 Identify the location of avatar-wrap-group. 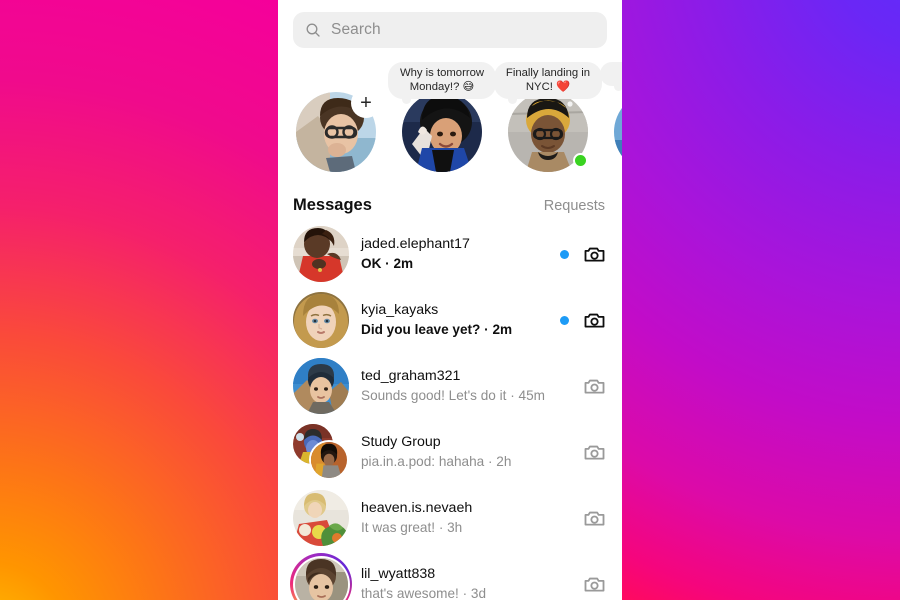
(321, 452).